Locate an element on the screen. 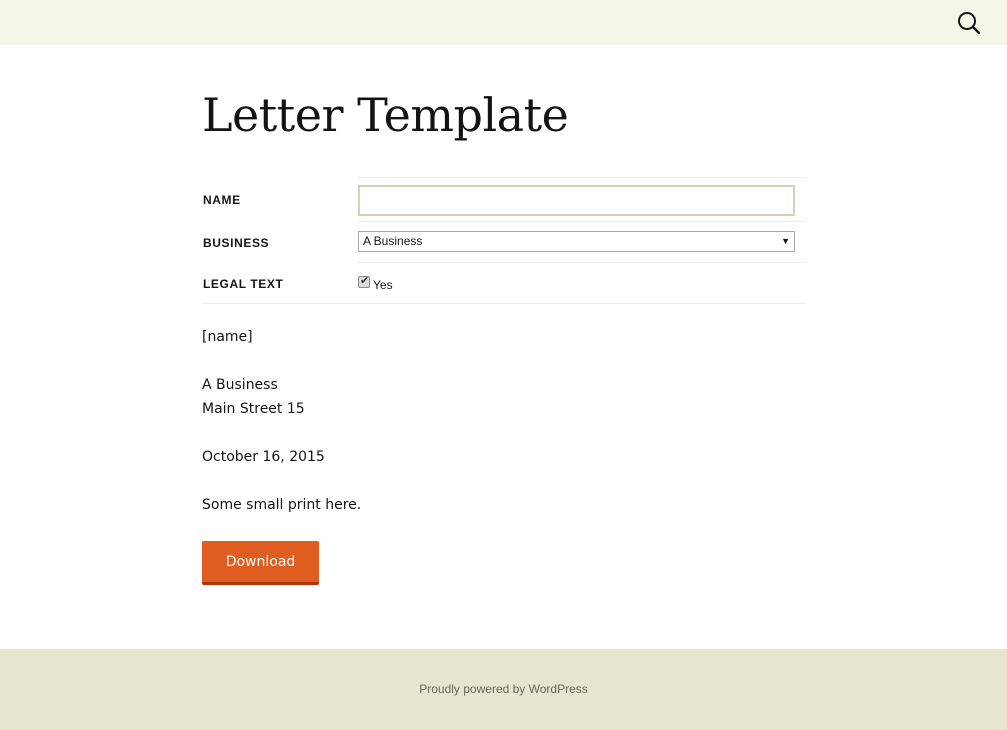  footer-credit: Proudly powered by WordPress is located at coordinates (503, 689).